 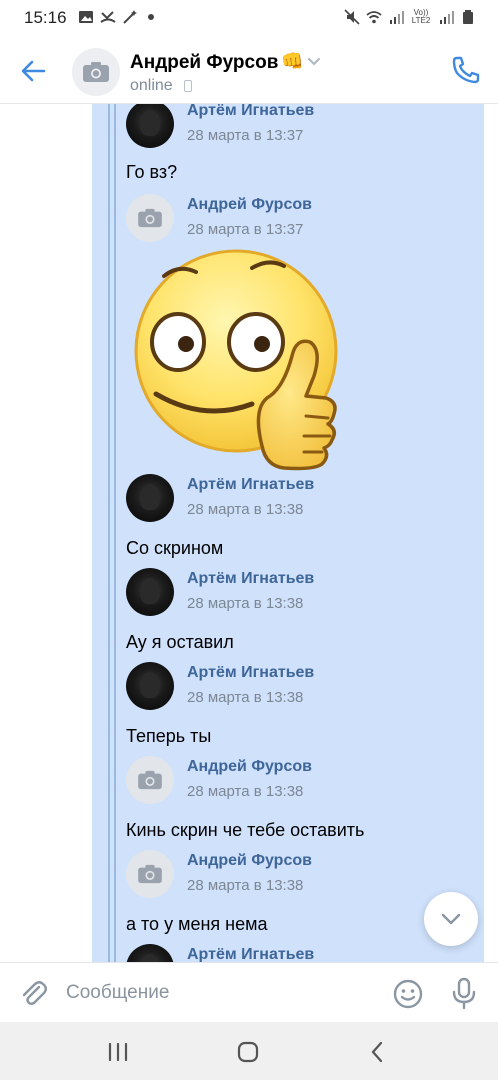 What do you see at coordinates (108, 17) in the screenshot?
I see `missed-call-icon` at bounding box center [108, 17].